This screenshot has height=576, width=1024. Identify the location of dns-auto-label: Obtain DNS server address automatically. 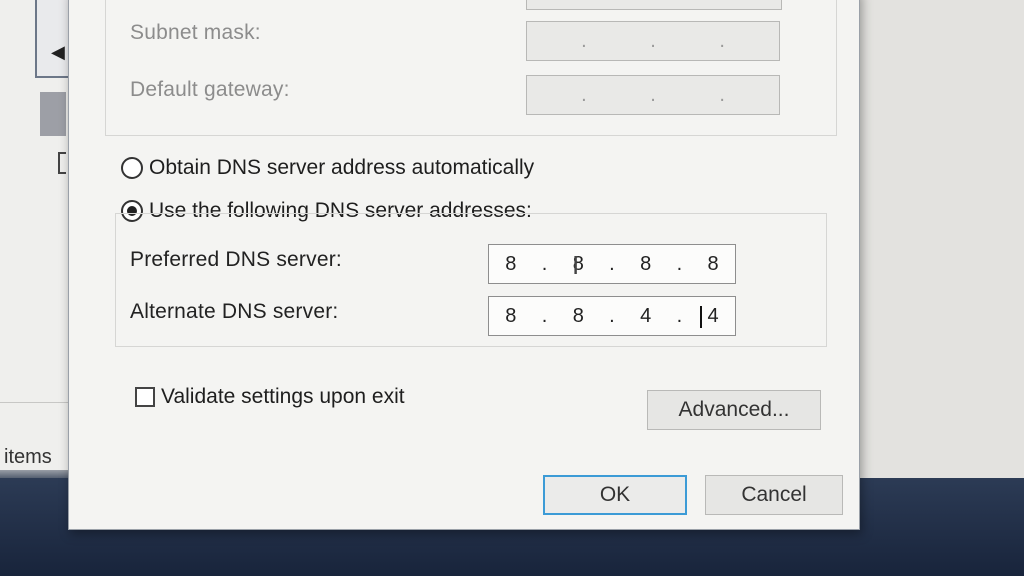
(342, 167).